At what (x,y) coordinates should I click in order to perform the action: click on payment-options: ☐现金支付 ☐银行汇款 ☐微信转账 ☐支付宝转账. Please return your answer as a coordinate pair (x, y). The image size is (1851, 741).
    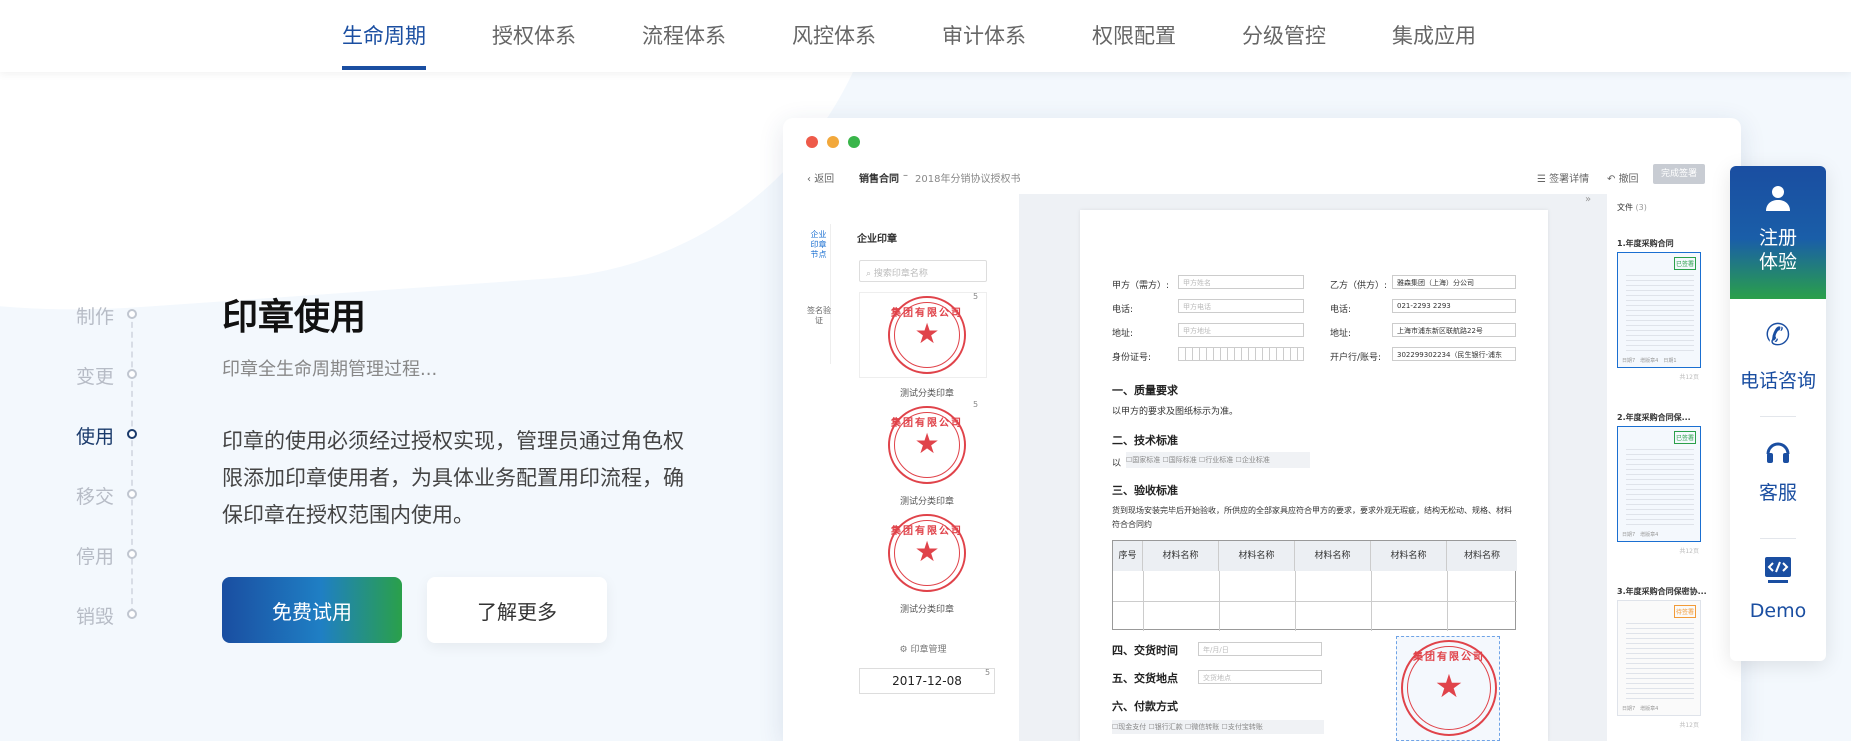
    Looking at the image, I should click on (1218, 727).